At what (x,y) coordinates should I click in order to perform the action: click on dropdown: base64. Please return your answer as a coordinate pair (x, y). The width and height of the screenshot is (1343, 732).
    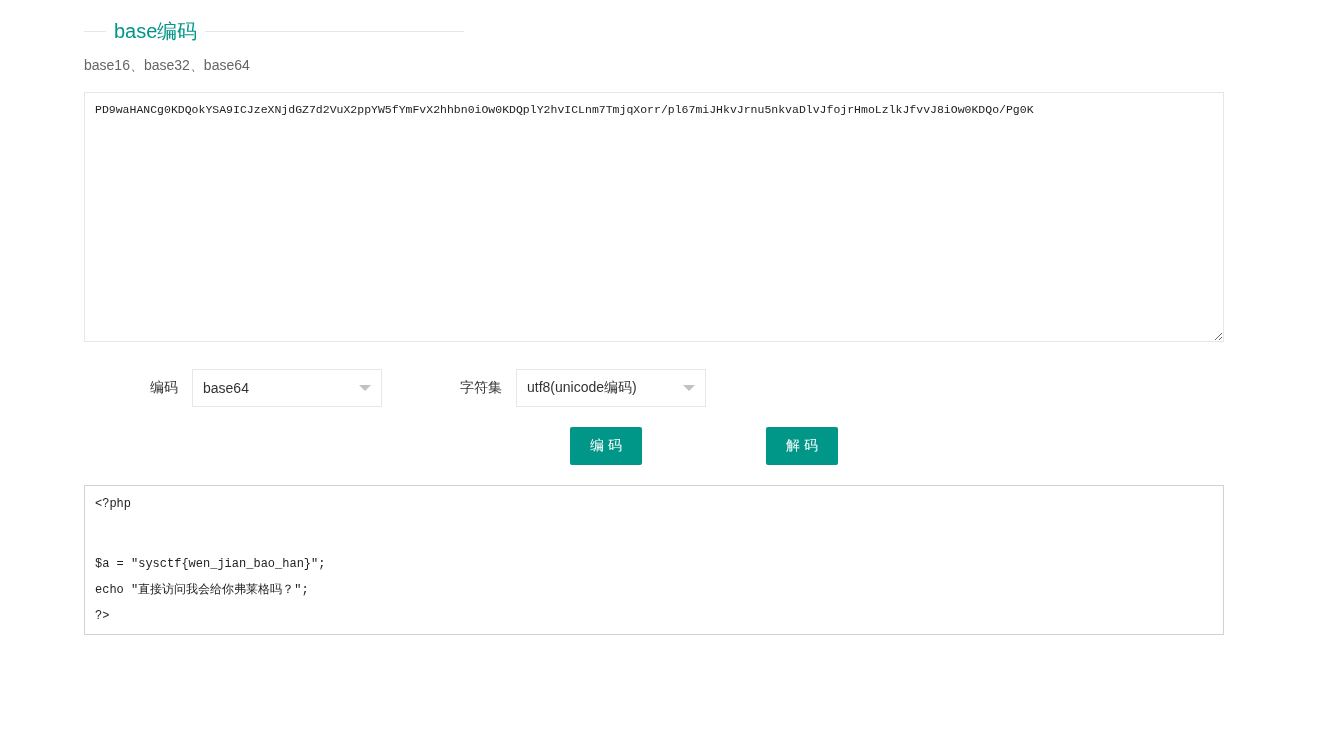
    Looking at the image, I should click on (287, 388).